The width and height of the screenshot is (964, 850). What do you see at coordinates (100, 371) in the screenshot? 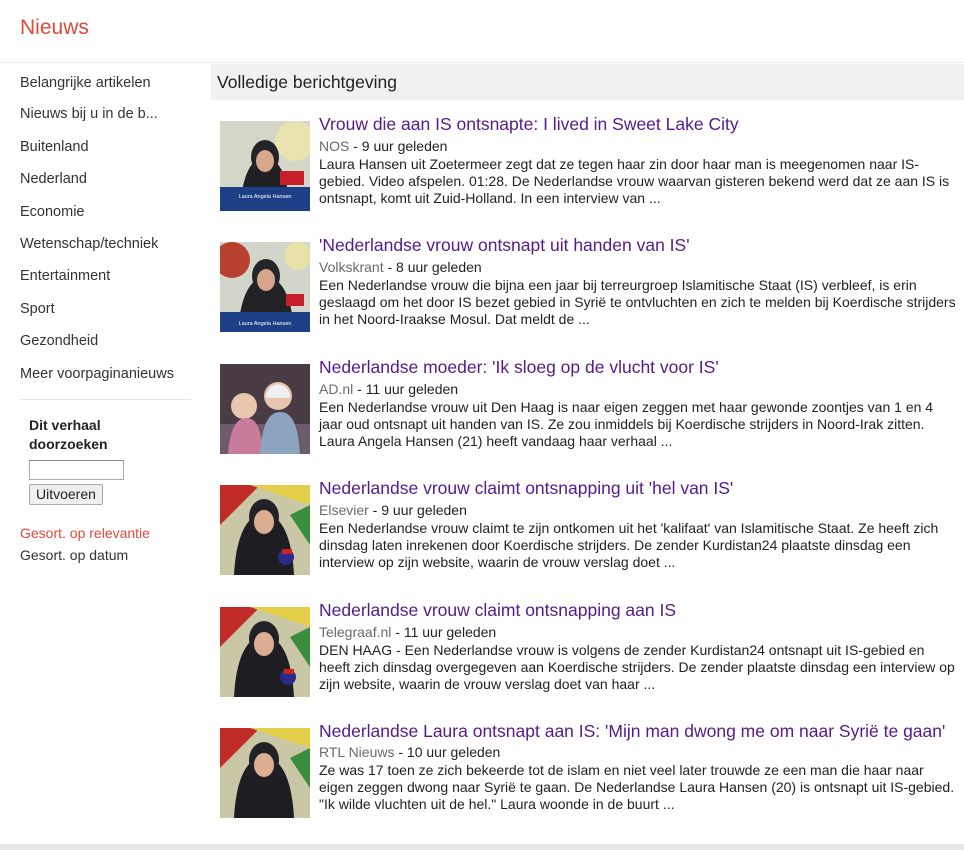
I see `sidebar-item-meer-voorpaginanieuws: Meer voorpaginanieuws` at bounding box center [100, 371].